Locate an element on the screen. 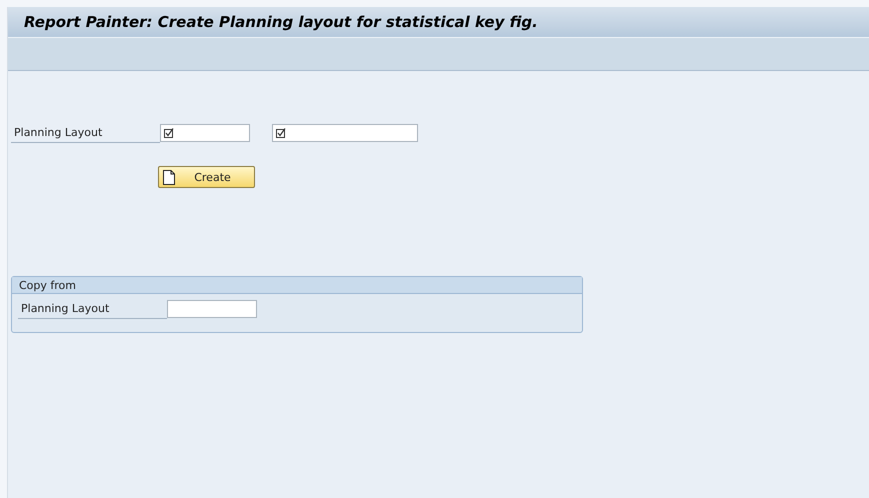 The image size is (869, 498). group-title: Copy from is located at coordinates (47, 285).